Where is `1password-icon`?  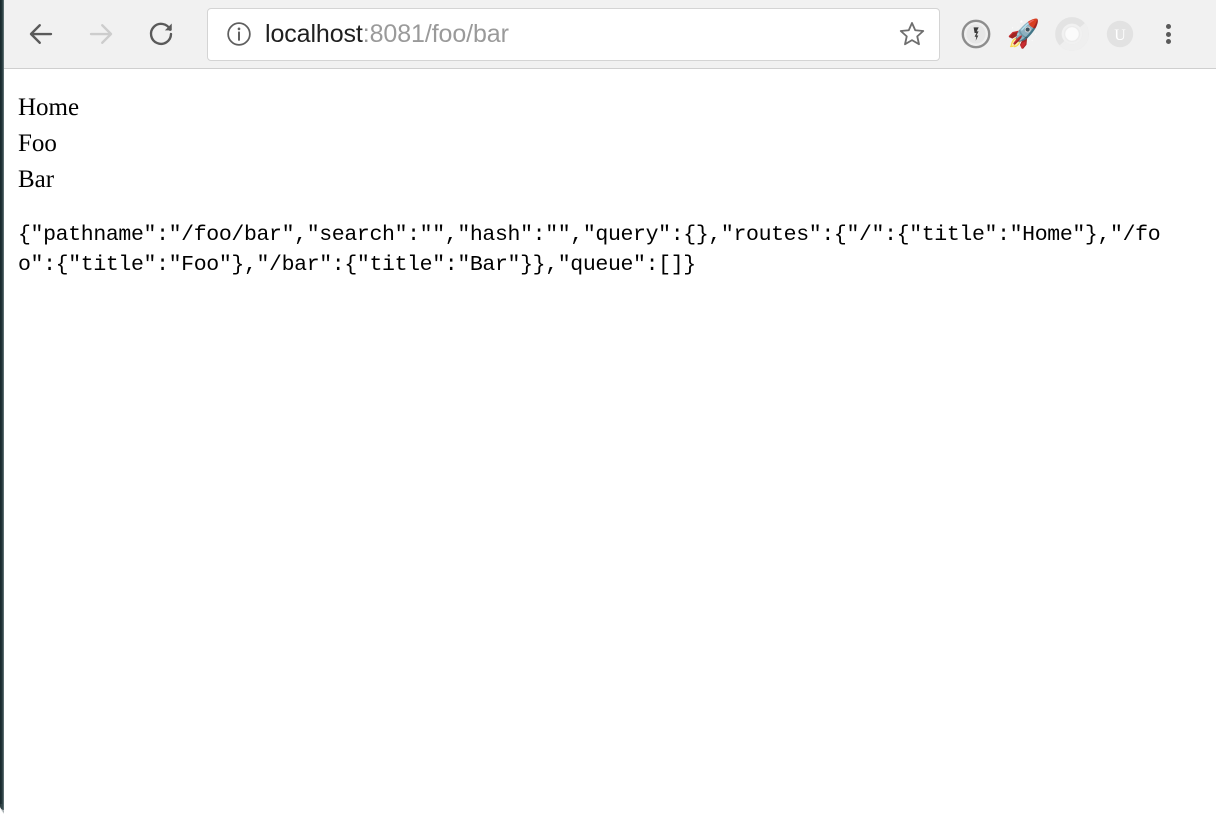
1password-icon is located at coordinates (976, 34).